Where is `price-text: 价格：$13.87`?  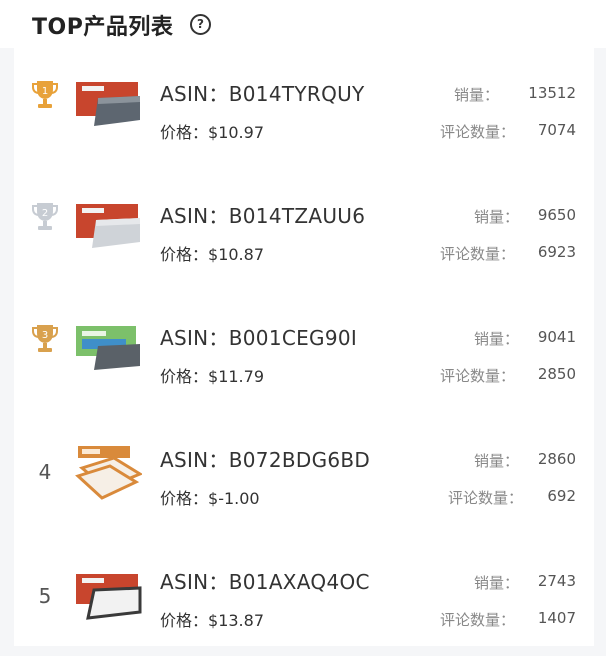 price-text: 价格：$13.87 is located at coordinates (212, 620).